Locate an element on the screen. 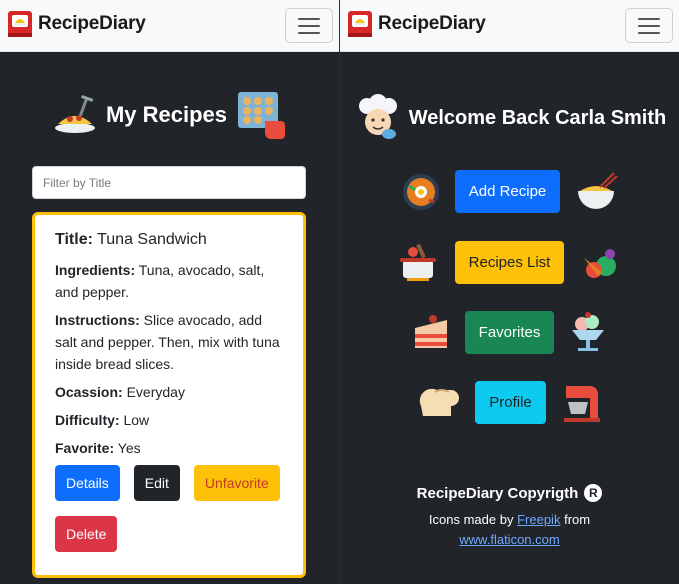  favorite-label: Favorite: is located at coordinates (85, 448).